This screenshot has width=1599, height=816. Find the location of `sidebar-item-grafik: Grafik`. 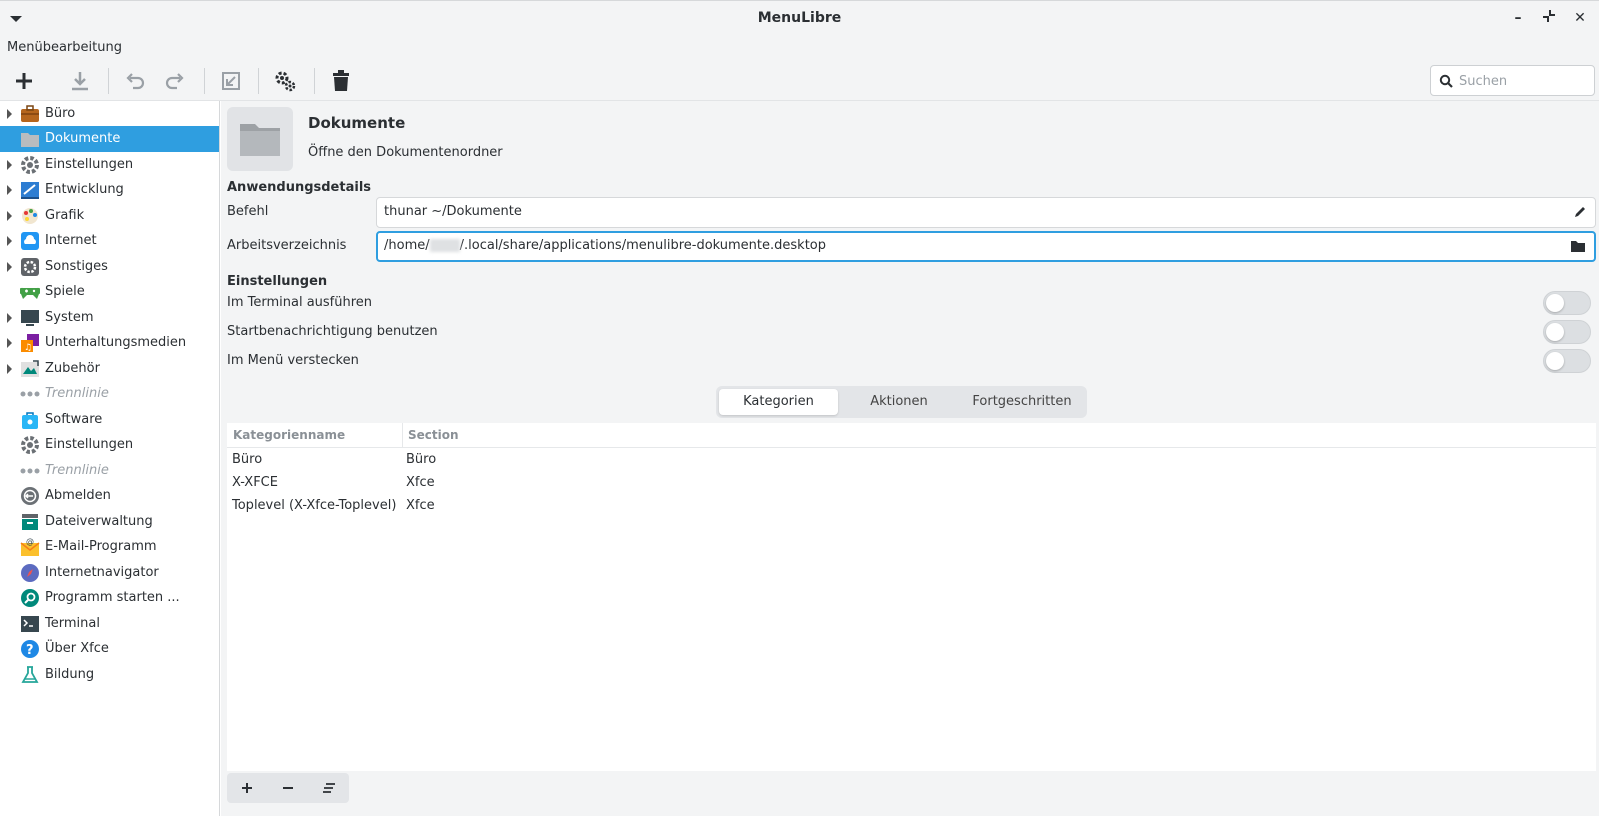

sidebar-item-grafik: Grafik is located at coordinates (109, 216).